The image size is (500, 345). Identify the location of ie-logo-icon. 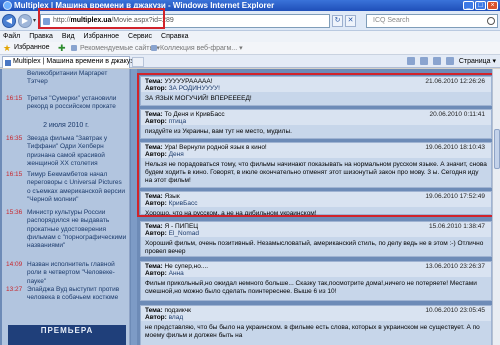
(7, 5).